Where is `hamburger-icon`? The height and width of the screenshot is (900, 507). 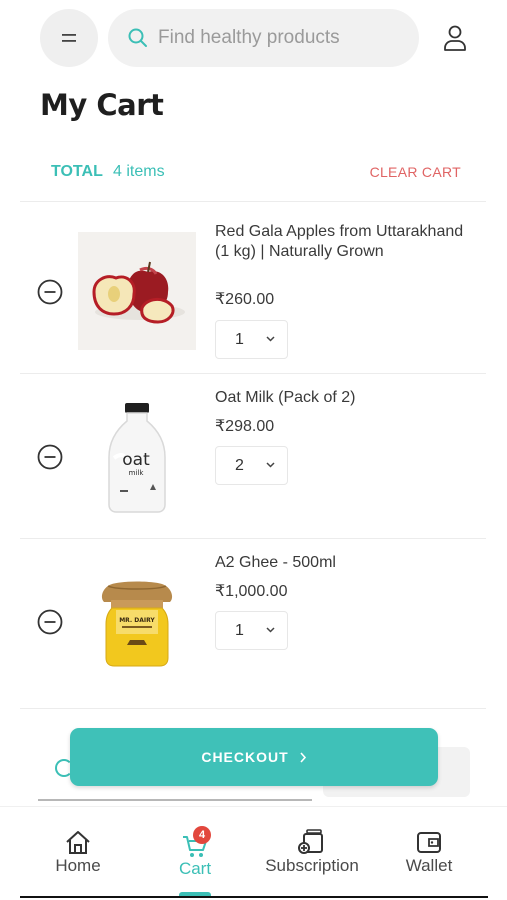 hamburger-icon is located at coordinates (69, 38).